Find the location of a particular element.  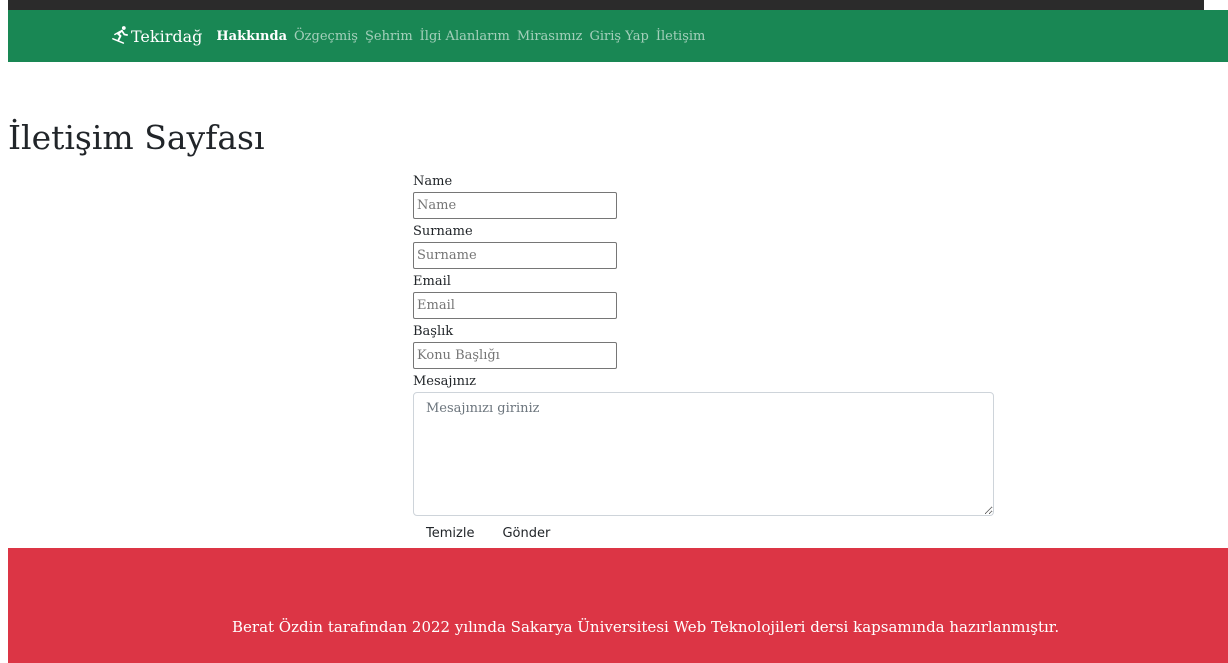

brand-label: Tekirdağ is located at coordinates (167, 36).